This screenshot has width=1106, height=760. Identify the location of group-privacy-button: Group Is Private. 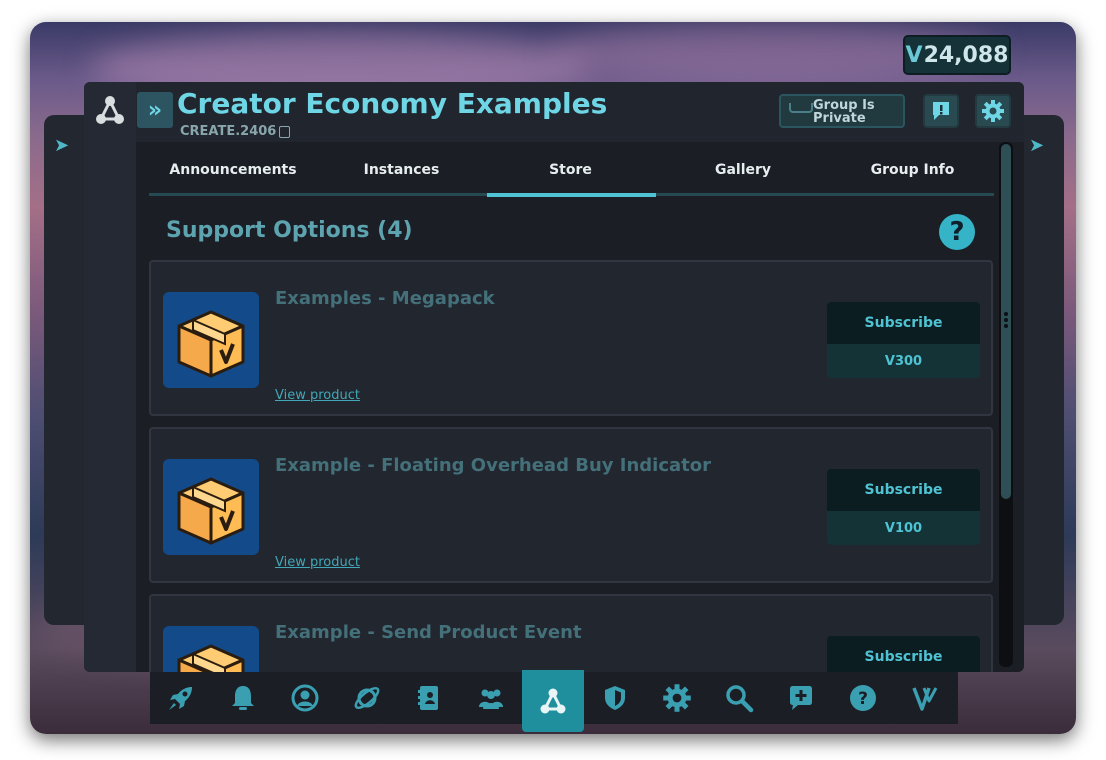
(842, 111).